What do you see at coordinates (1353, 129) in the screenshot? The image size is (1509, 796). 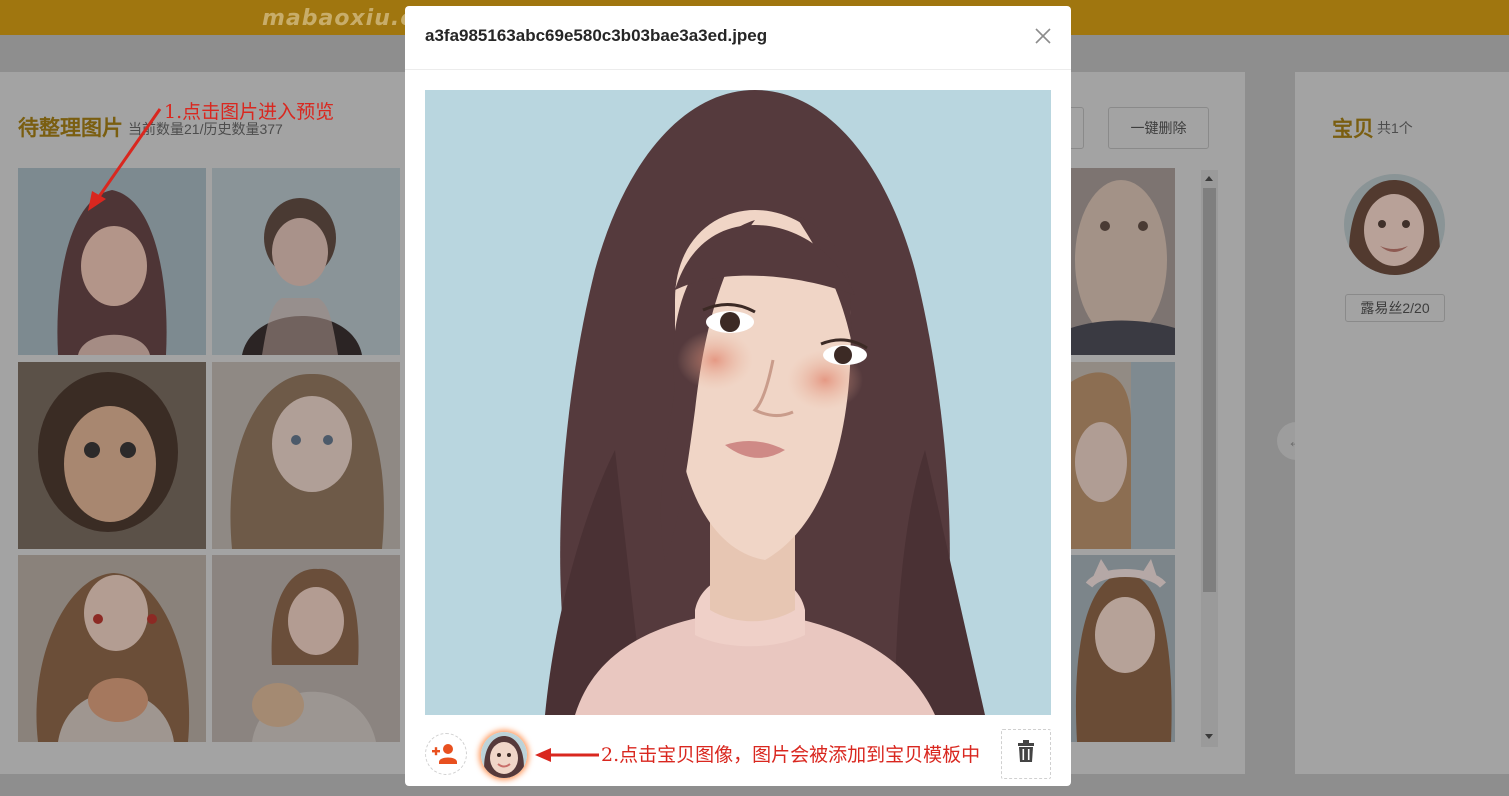 I see `baby-panel-title: 宝贝` at bounding box center [1353, 129].